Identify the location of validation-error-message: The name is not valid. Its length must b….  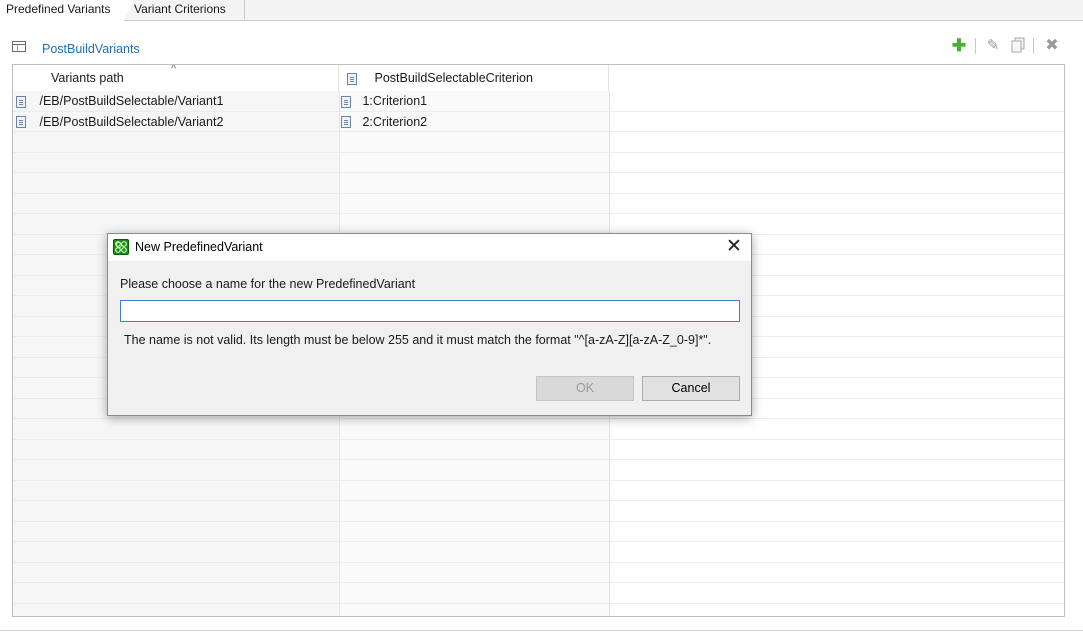
(418, 340).